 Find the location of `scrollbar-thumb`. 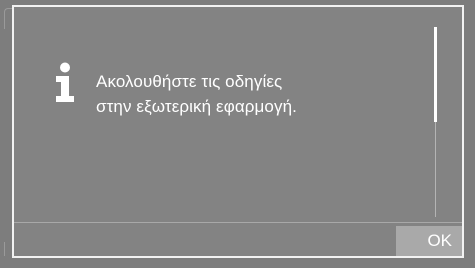

scrollbar-thumb is located at coordinates (435, 74).